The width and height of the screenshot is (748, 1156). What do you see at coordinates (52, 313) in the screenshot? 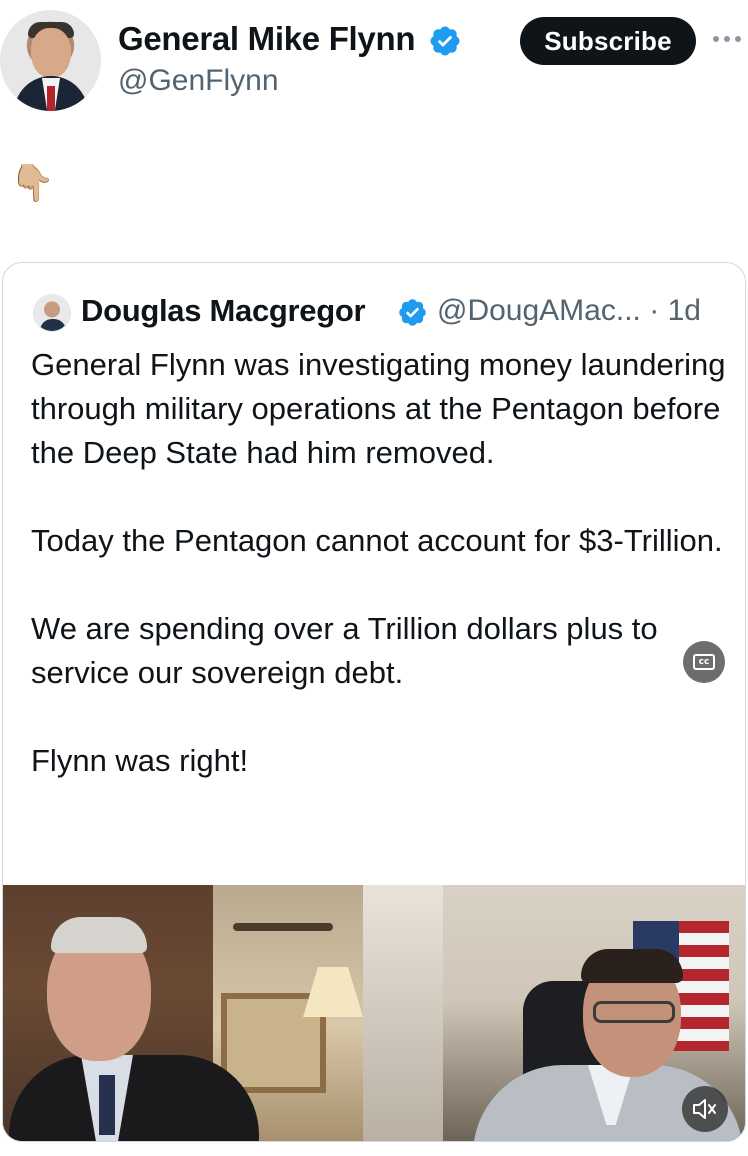
I see `quoted-author-avatar` at bounding box center [52, 313].